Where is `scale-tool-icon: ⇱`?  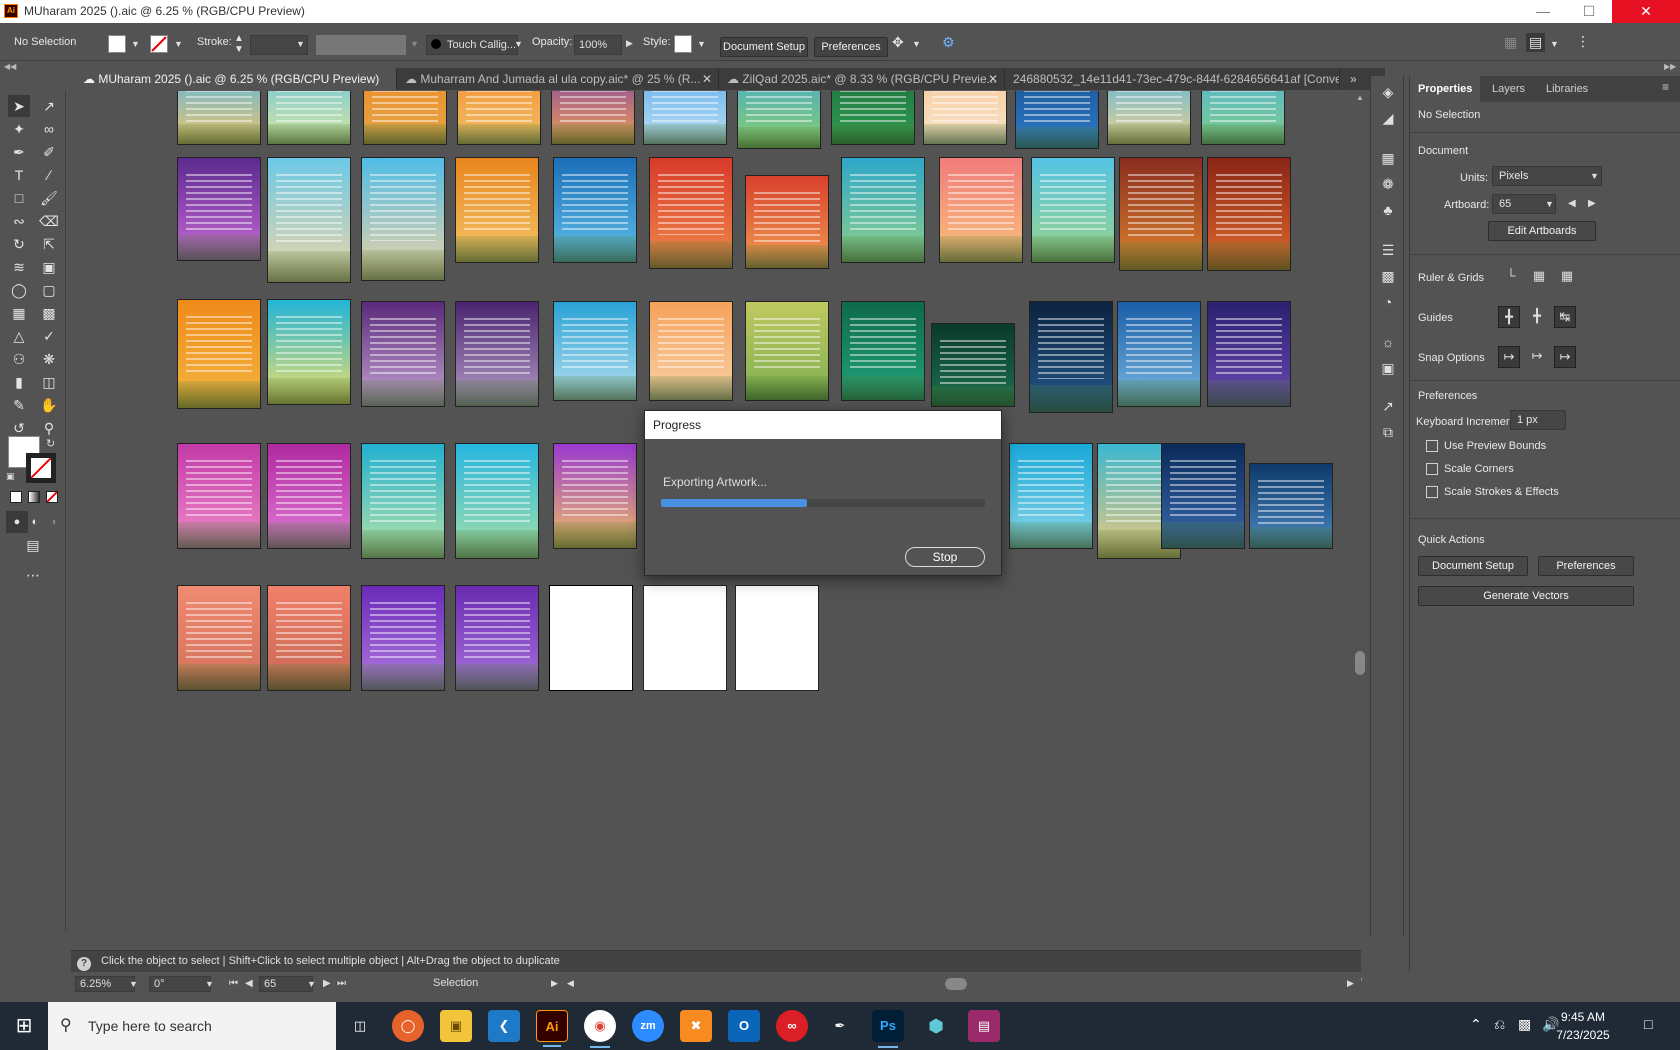
scale-tool-icon: ⇱ is located at coordinates (49, 244).